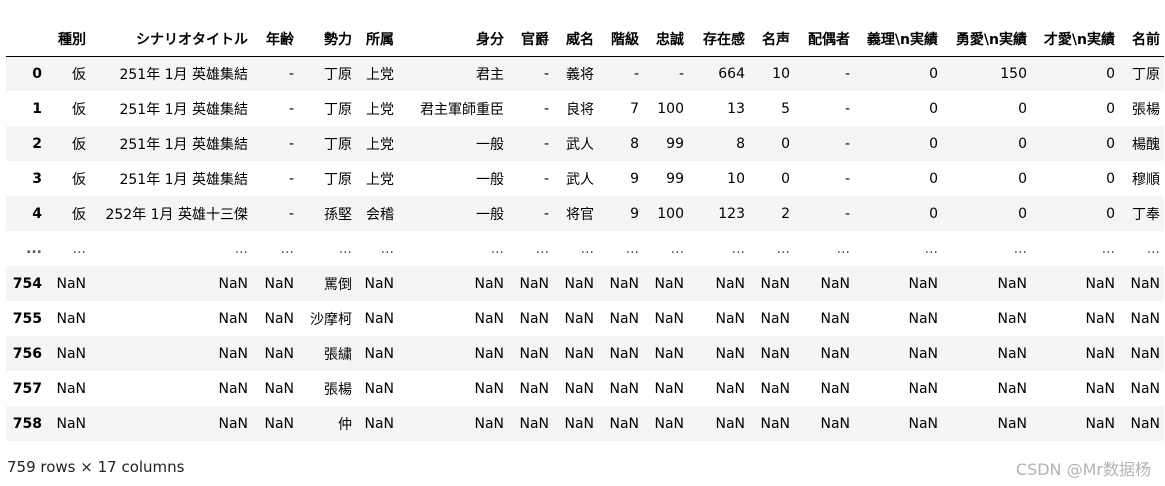 The height and width of the screenshot is (486, 1165). What do you see at coordinates (670, 108) in the screenshot?
I see `table-cell: 100` at bounding box center [670, 108].